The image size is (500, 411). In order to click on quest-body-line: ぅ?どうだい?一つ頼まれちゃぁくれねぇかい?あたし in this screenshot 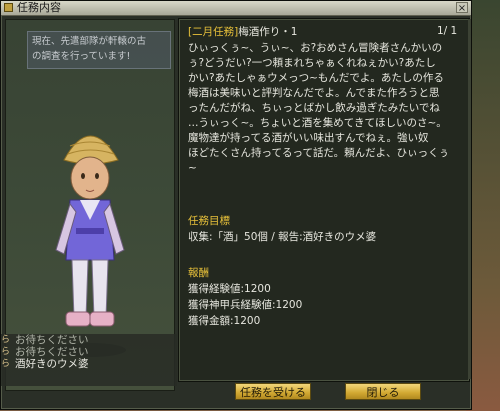, I will do `click(312, 63)`.